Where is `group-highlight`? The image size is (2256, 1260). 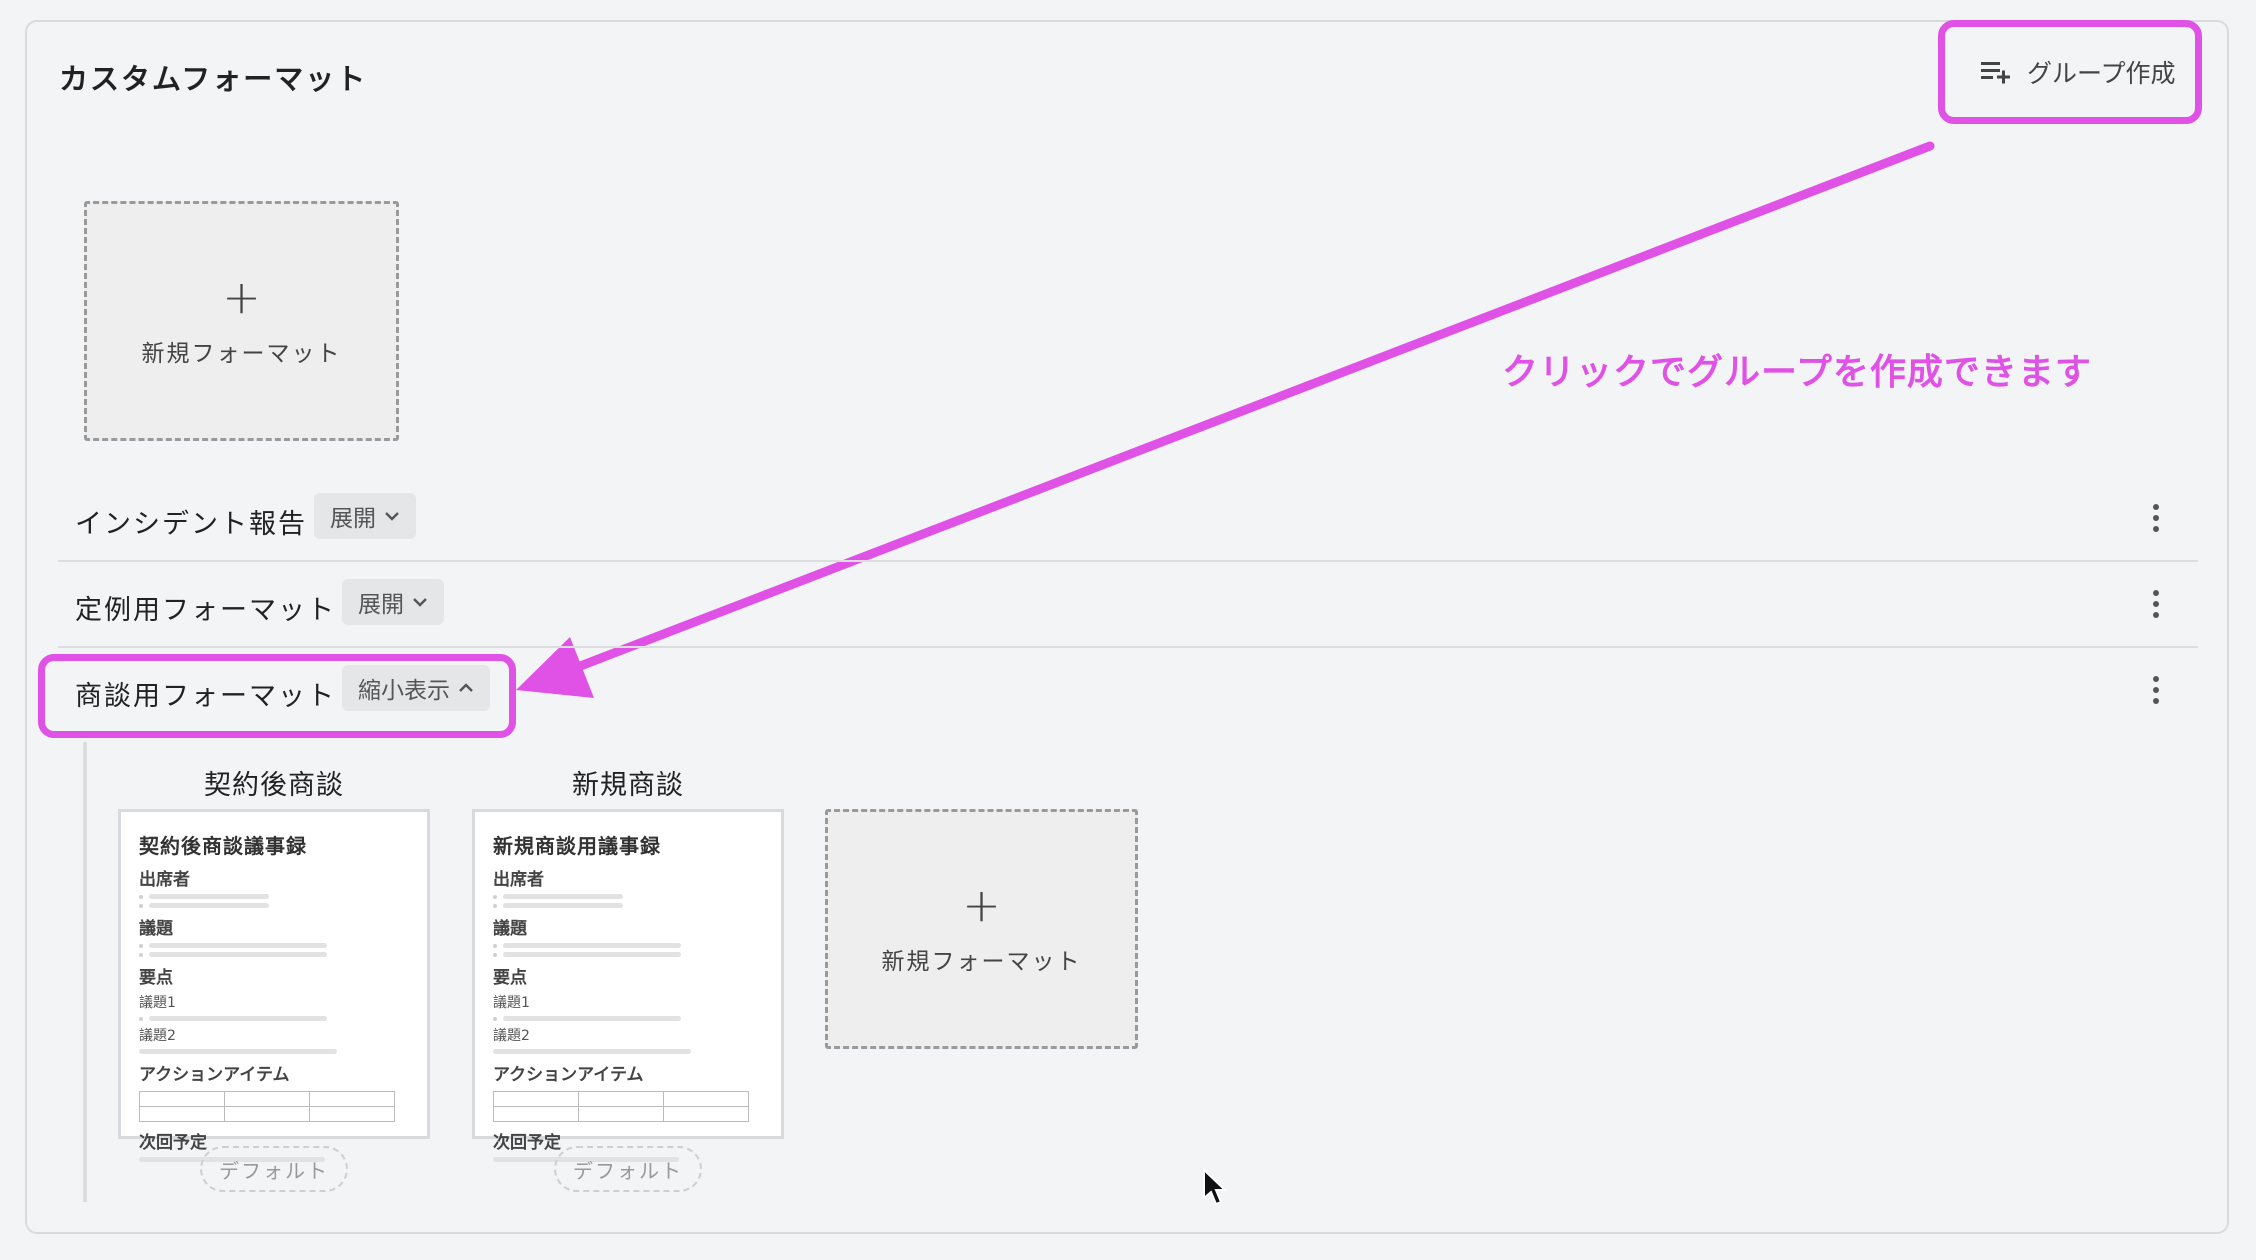
group-highlight is located at coordinates (277, 696).